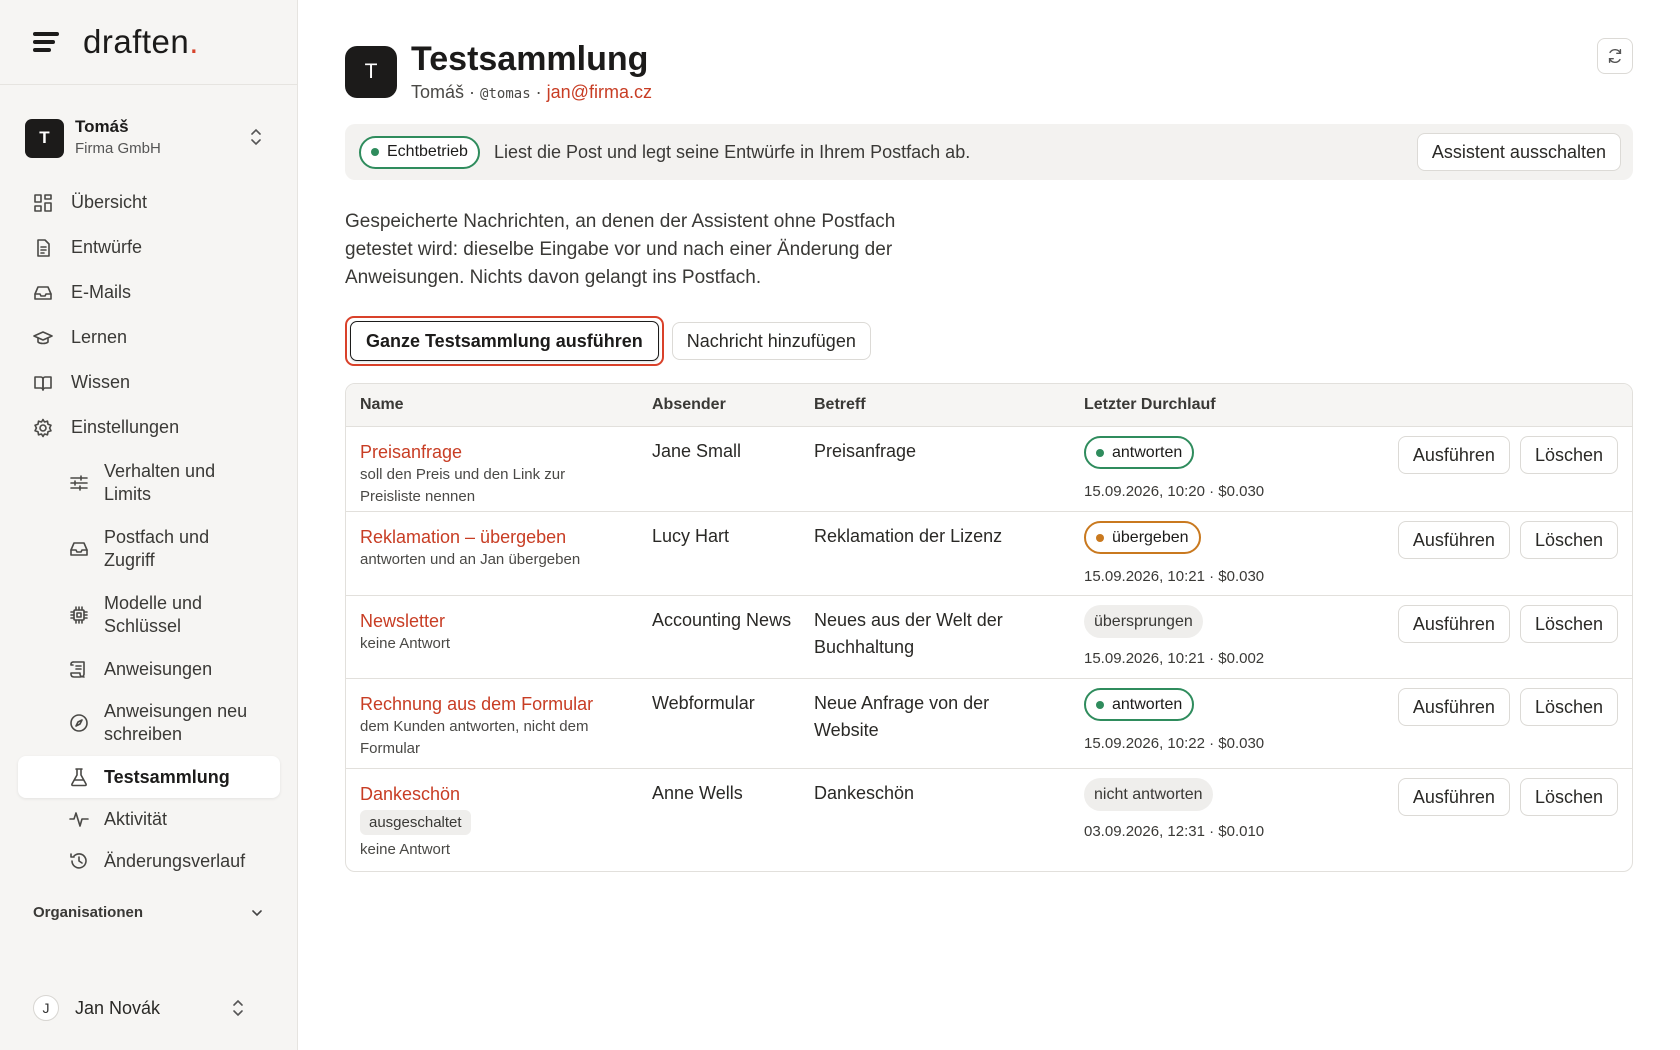 This screenshot has width=1680, height=1050. What do you see at coordinates (506, 452) in the screenshot?
I see `row-name-link: Preisanfrage` at bounding box center [506, 452].